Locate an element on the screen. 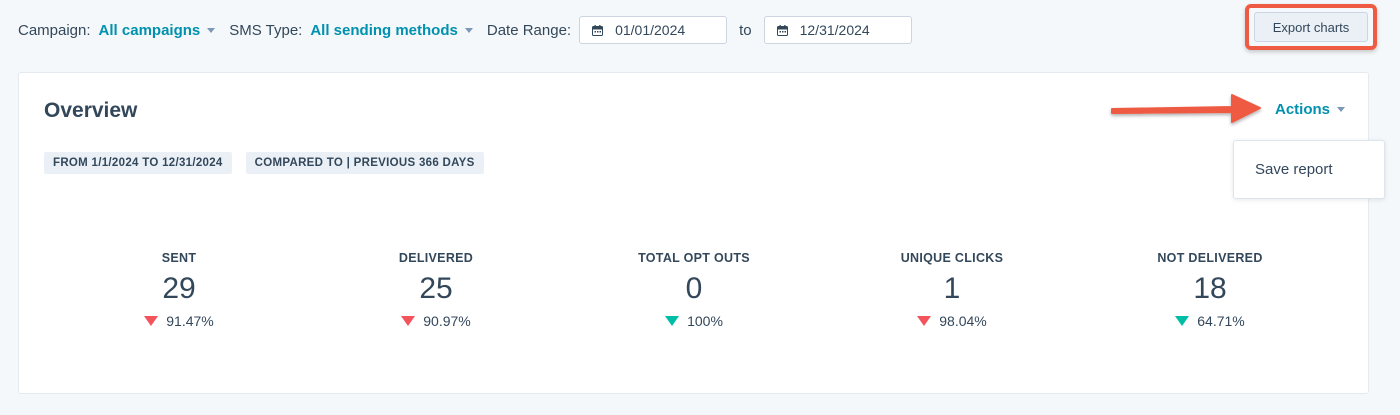 The height and width of the screenshot is (415, 1400). metric-delivered: DELIVERED 25 90.97% is located at coordinates (436, 290).